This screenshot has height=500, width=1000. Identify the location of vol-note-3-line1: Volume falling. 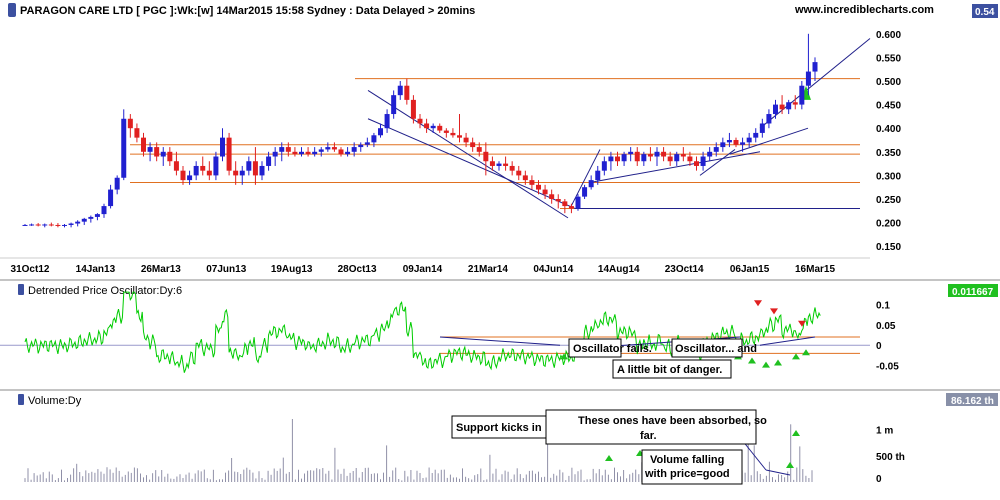
(687, 460).